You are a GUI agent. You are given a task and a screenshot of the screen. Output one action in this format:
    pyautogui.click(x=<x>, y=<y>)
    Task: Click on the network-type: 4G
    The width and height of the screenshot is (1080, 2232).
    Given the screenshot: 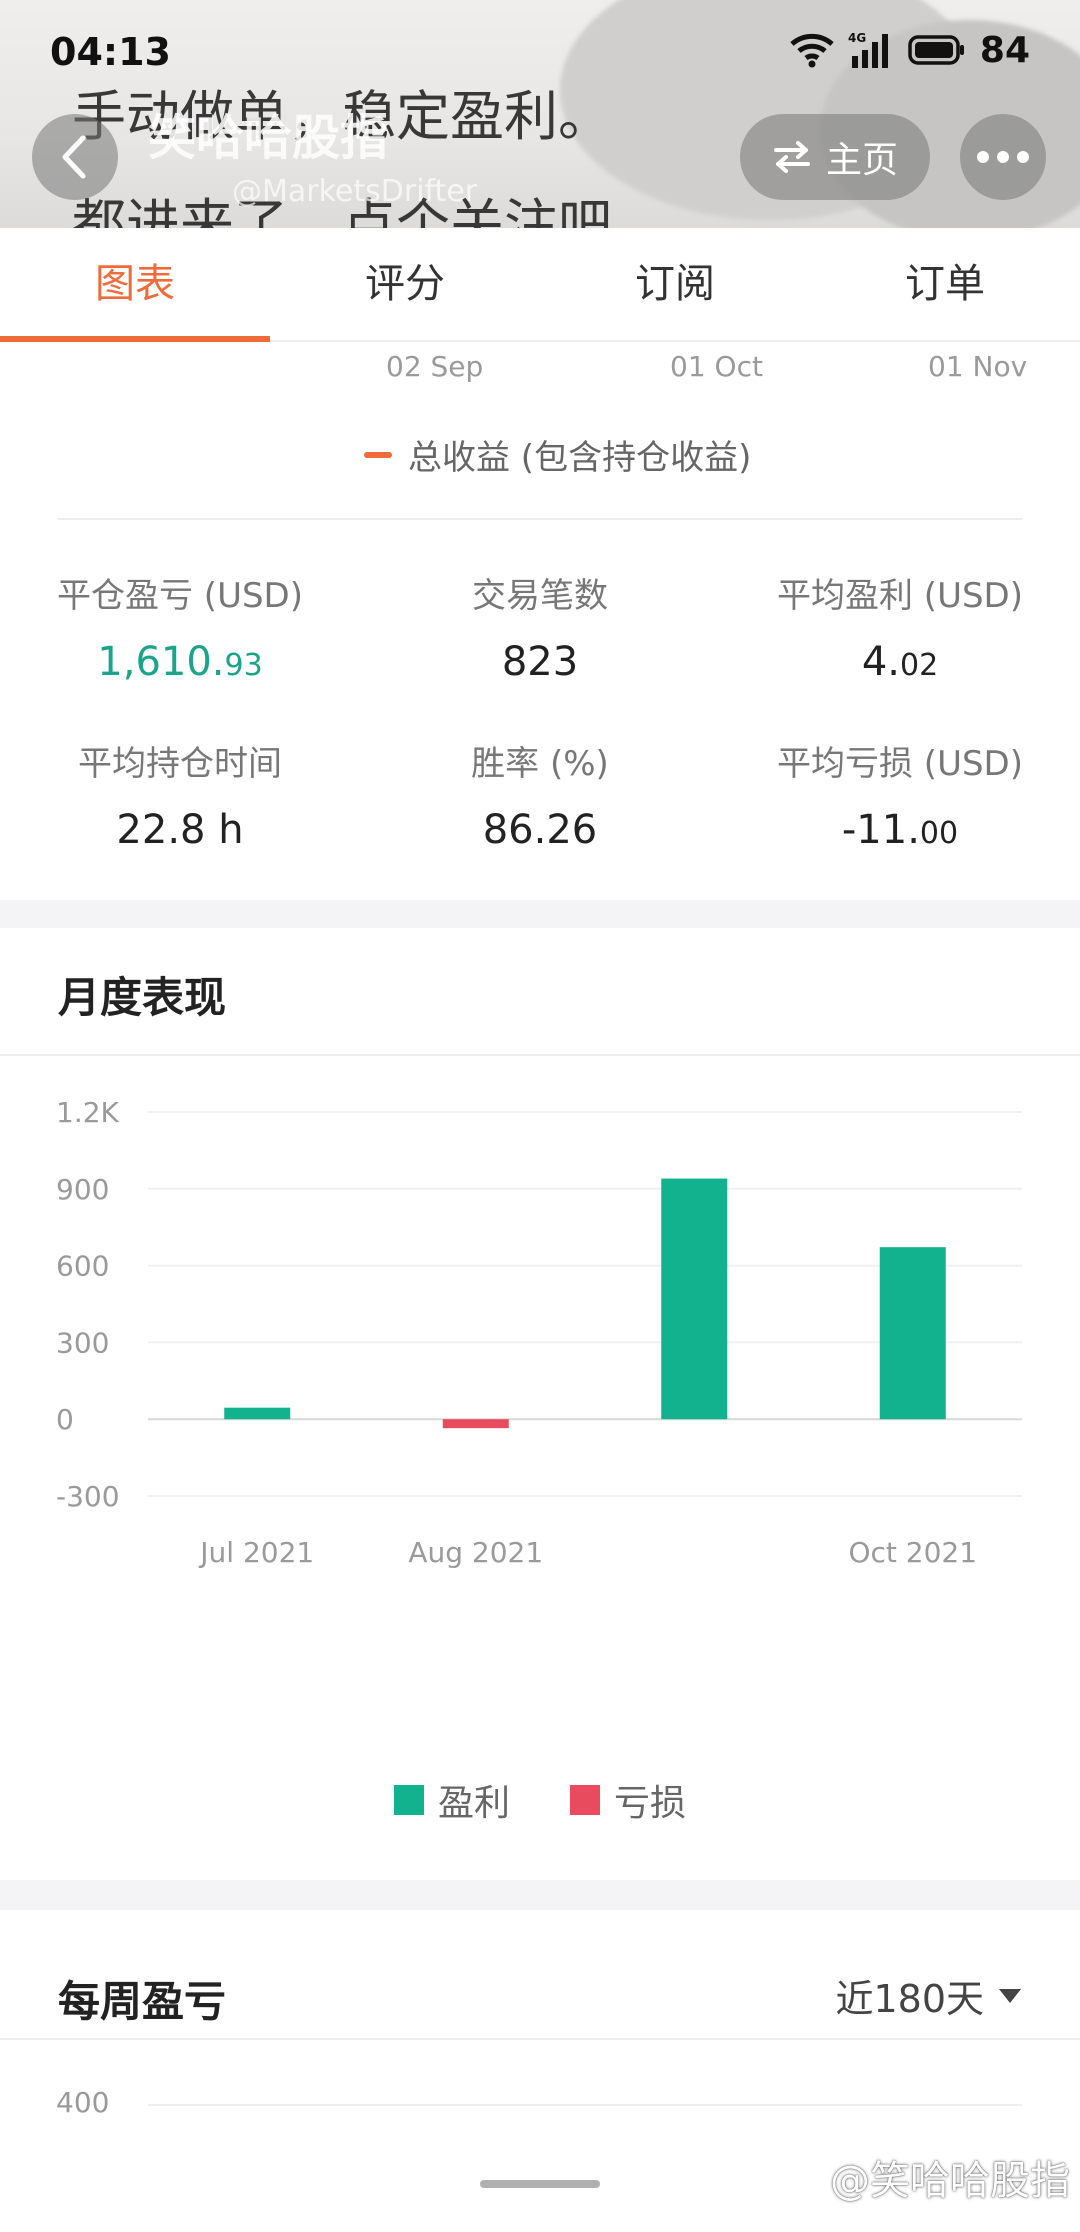 What is the action you would take?
    pyautogui.click(x=857, y=38)
    